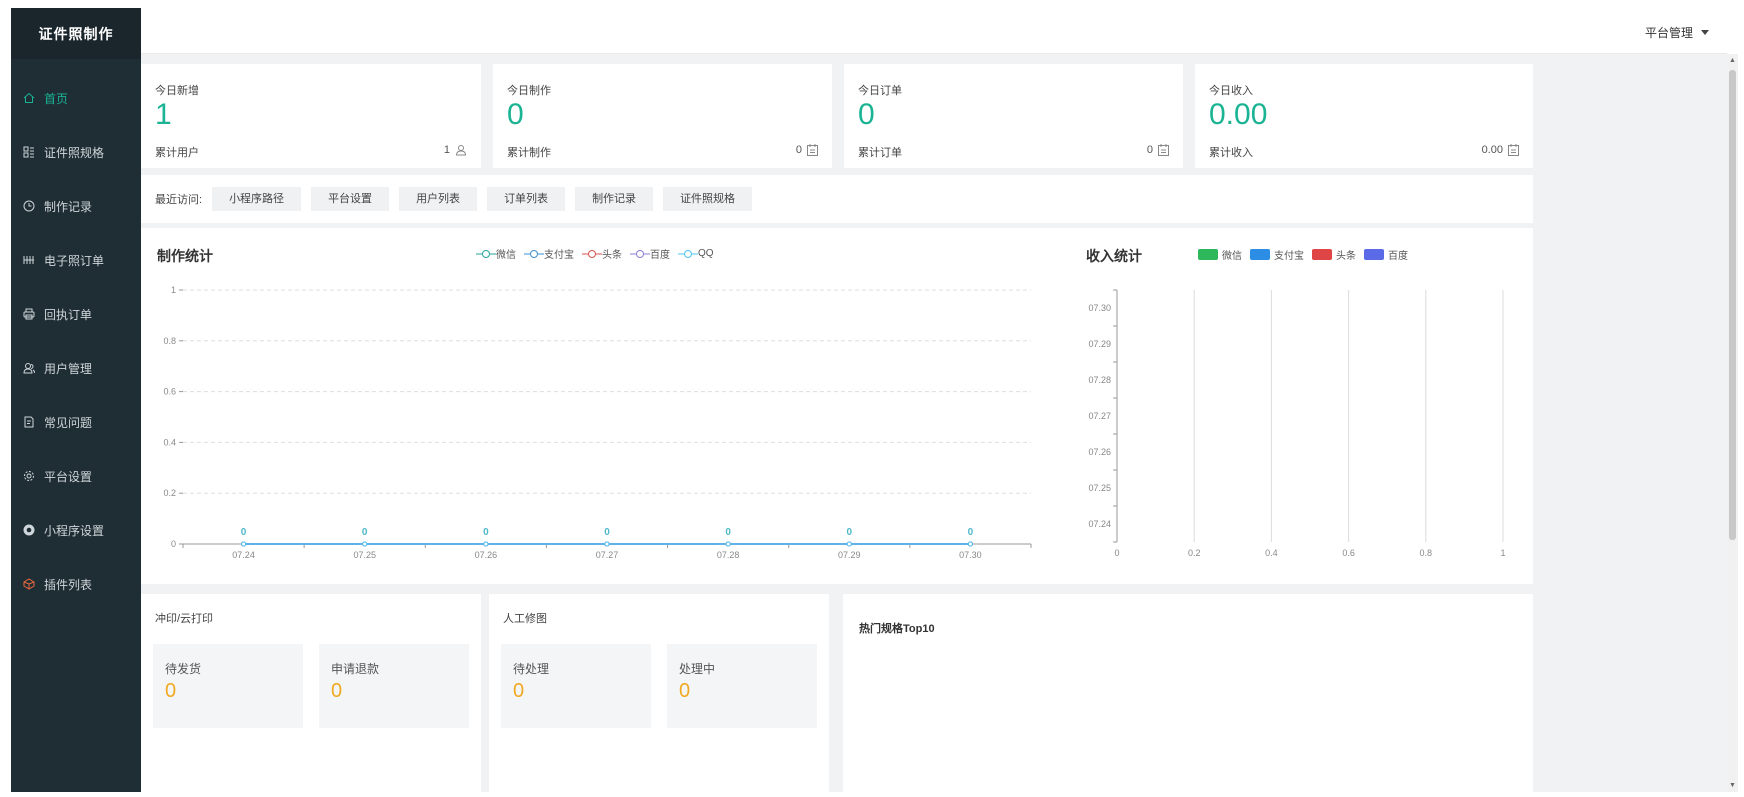 Image resolution: width=1744 pixels, height=797 pixels. Describe the element at coordinates (257, 199) in the screenshot. I see `recent-tag-miniapp-path: 小程序路径` at that location.